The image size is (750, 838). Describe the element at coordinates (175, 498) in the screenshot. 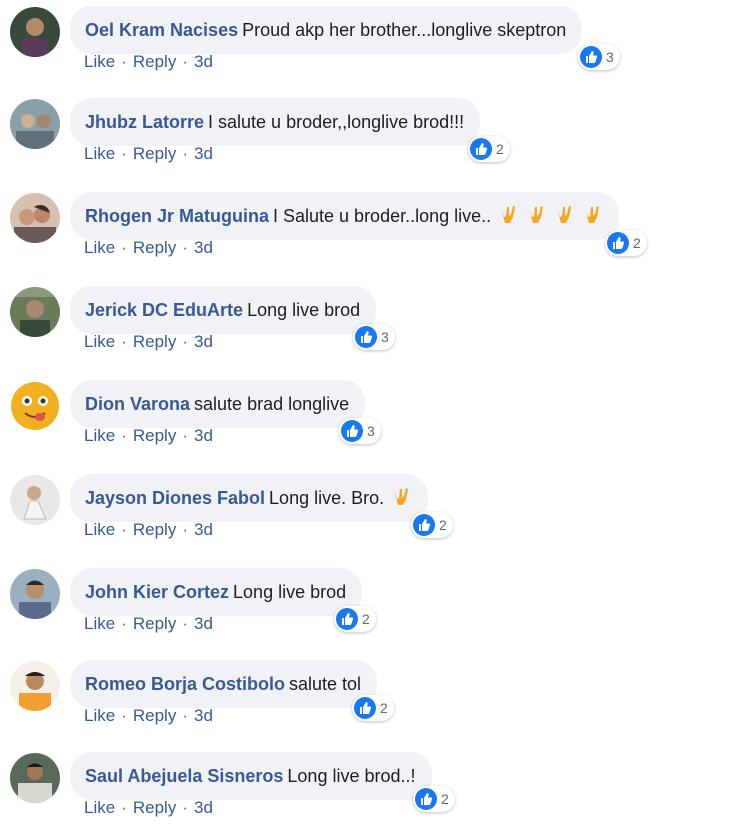

I see `commenter-name: Jayson Diones Fabol` at that location.